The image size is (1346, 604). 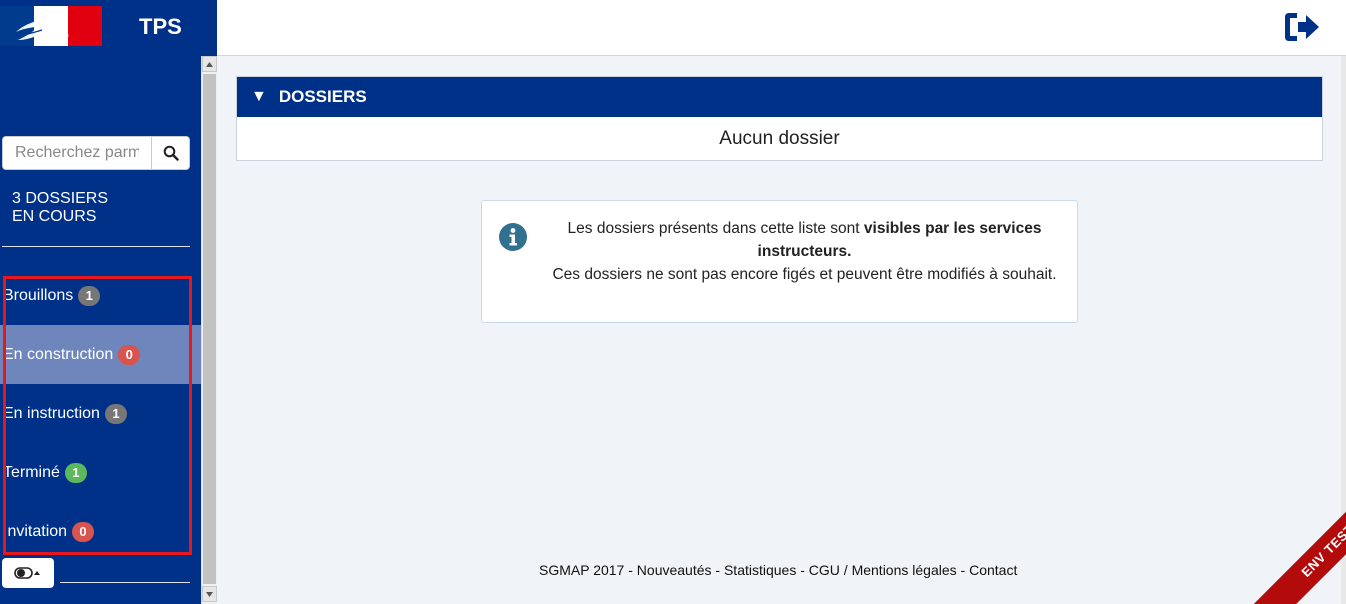 I want to click on sidebar-item-en-instruction: En instruction 1, so click(x=100, y=413).